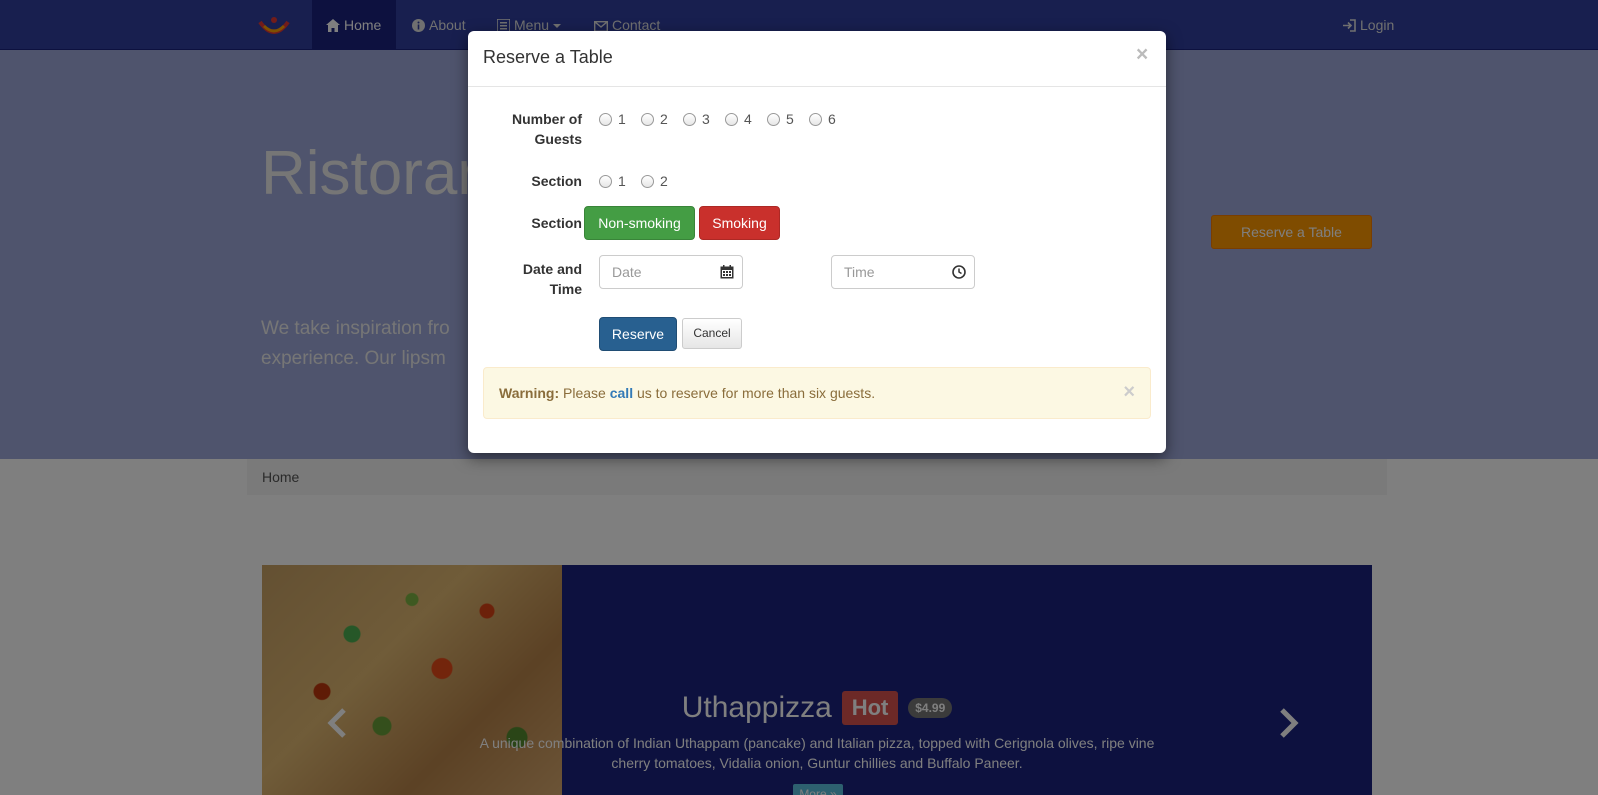 The width and height of the screenshot is (1598, 795). Describe the element at coordinates (748, 119) in the screenshot. I see `radio-label: 4` at that location.